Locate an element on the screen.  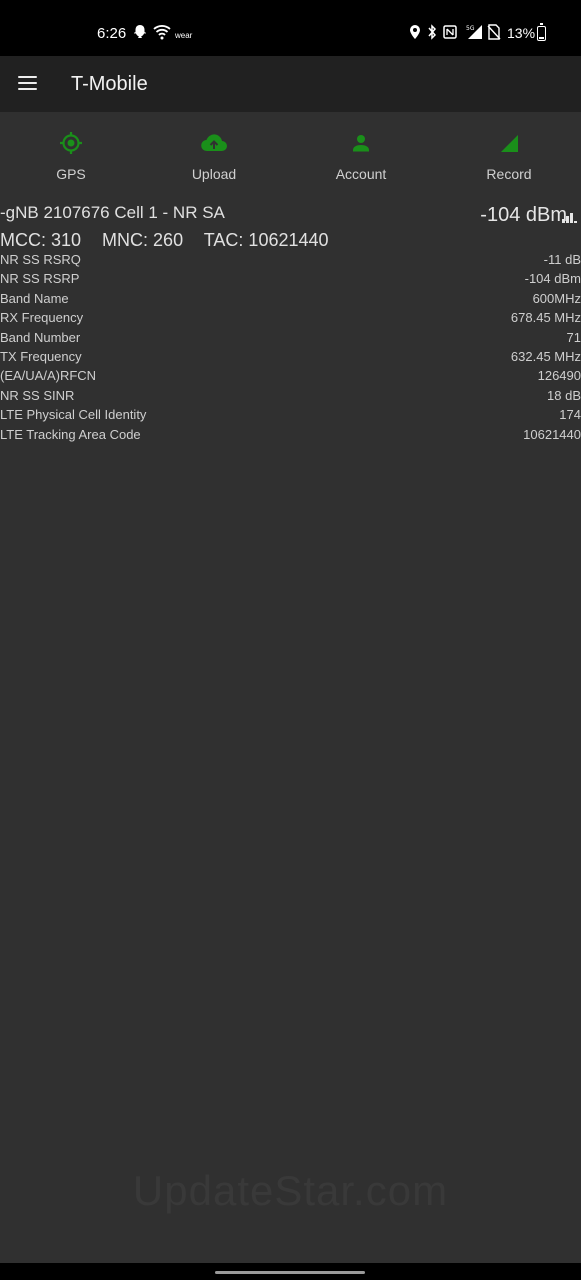
detail-label: Band Number is located at coordinates (40, 337).